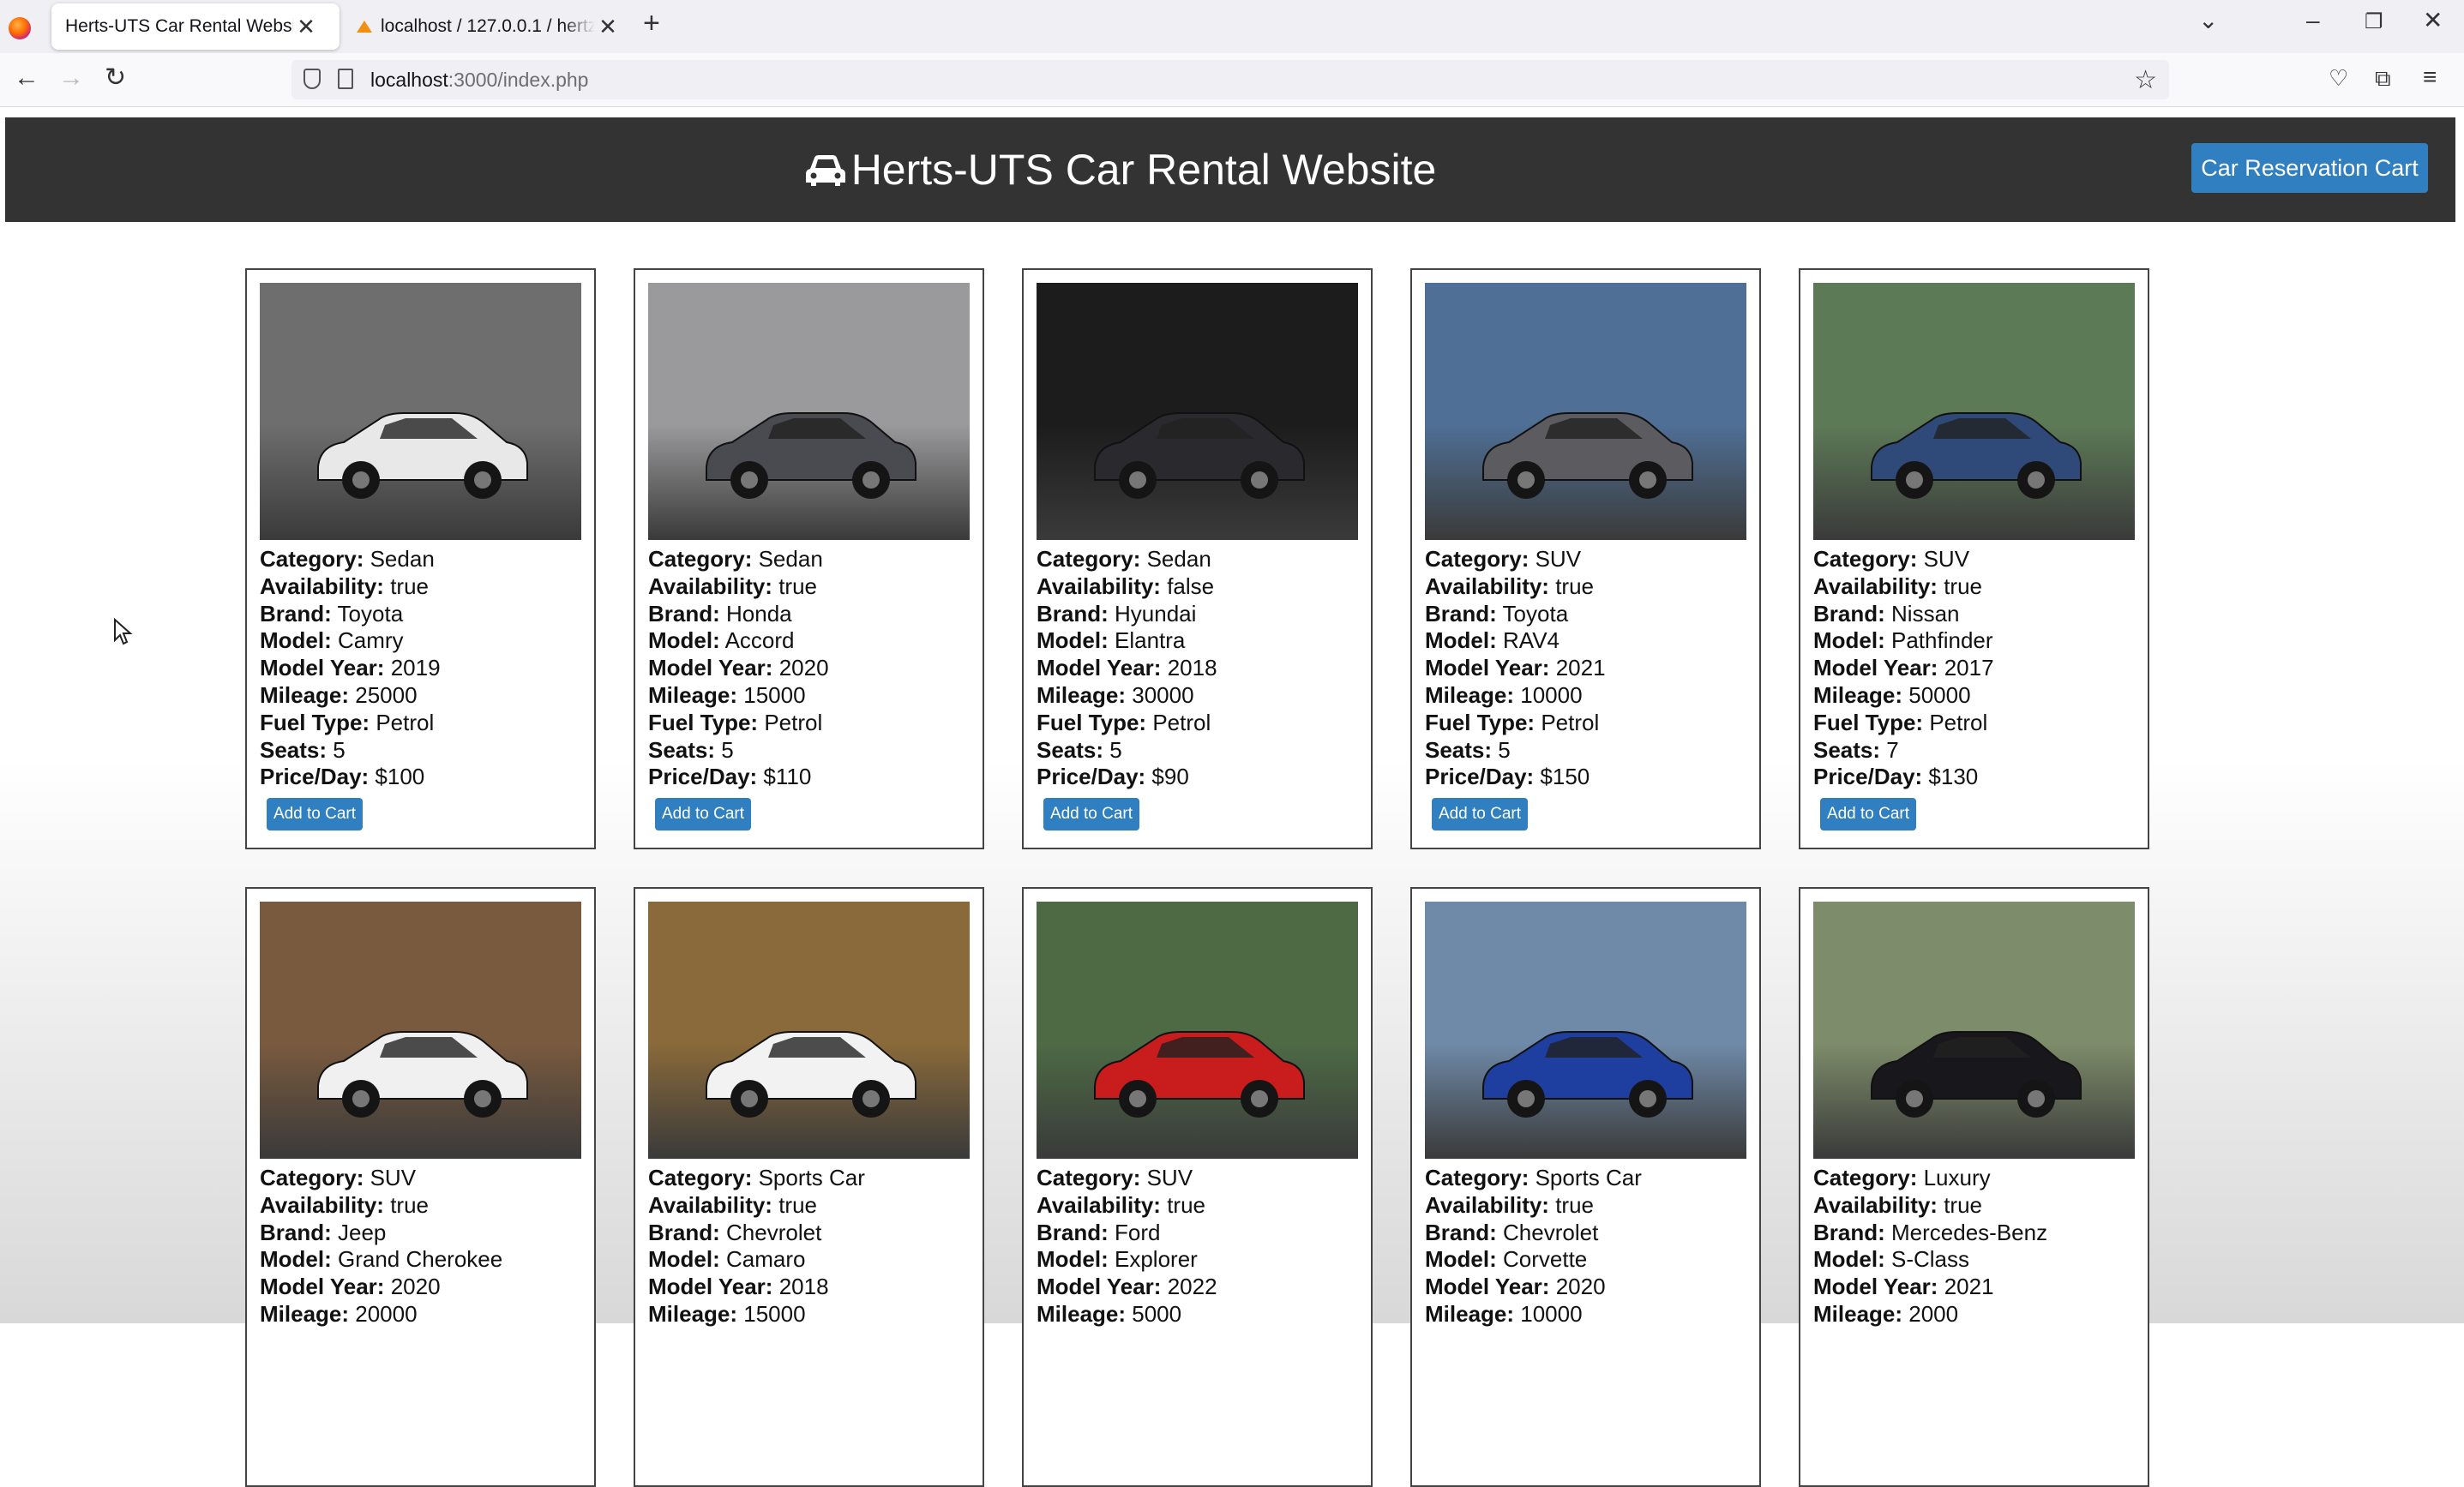  What do you see at coordinates (315, 722) in the screenshot?
I see `detail-label: Fuel Type:` at bounding box center [315, 722].